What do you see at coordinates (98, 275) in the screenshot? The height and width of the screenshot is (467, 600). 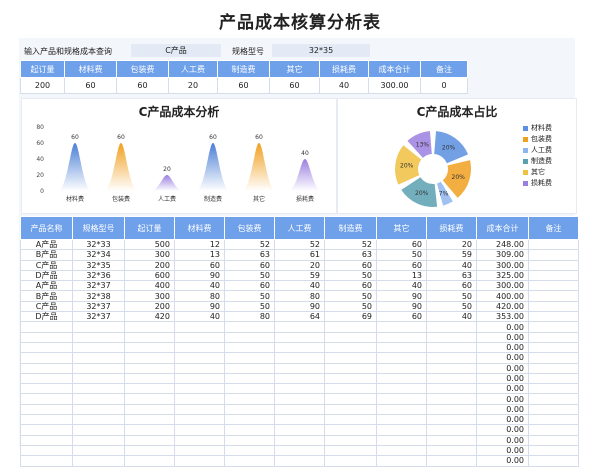 I see `table-cell: 32*36` at bounding box center [98, 275].